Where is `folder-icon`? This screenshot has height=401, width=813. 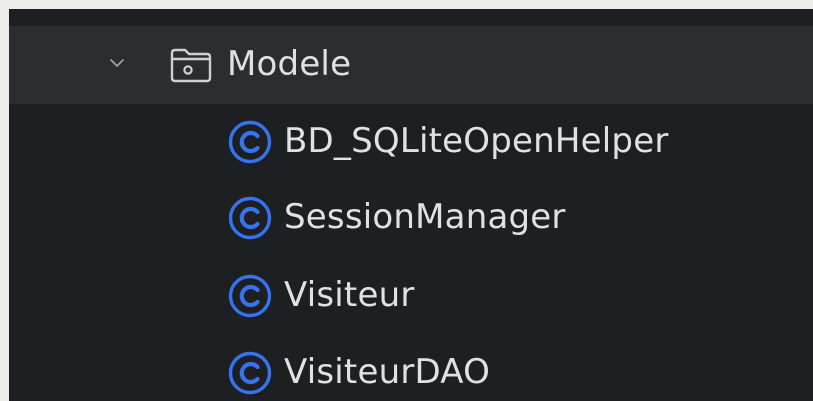
folder-icon is located at coordinates (191, 65).